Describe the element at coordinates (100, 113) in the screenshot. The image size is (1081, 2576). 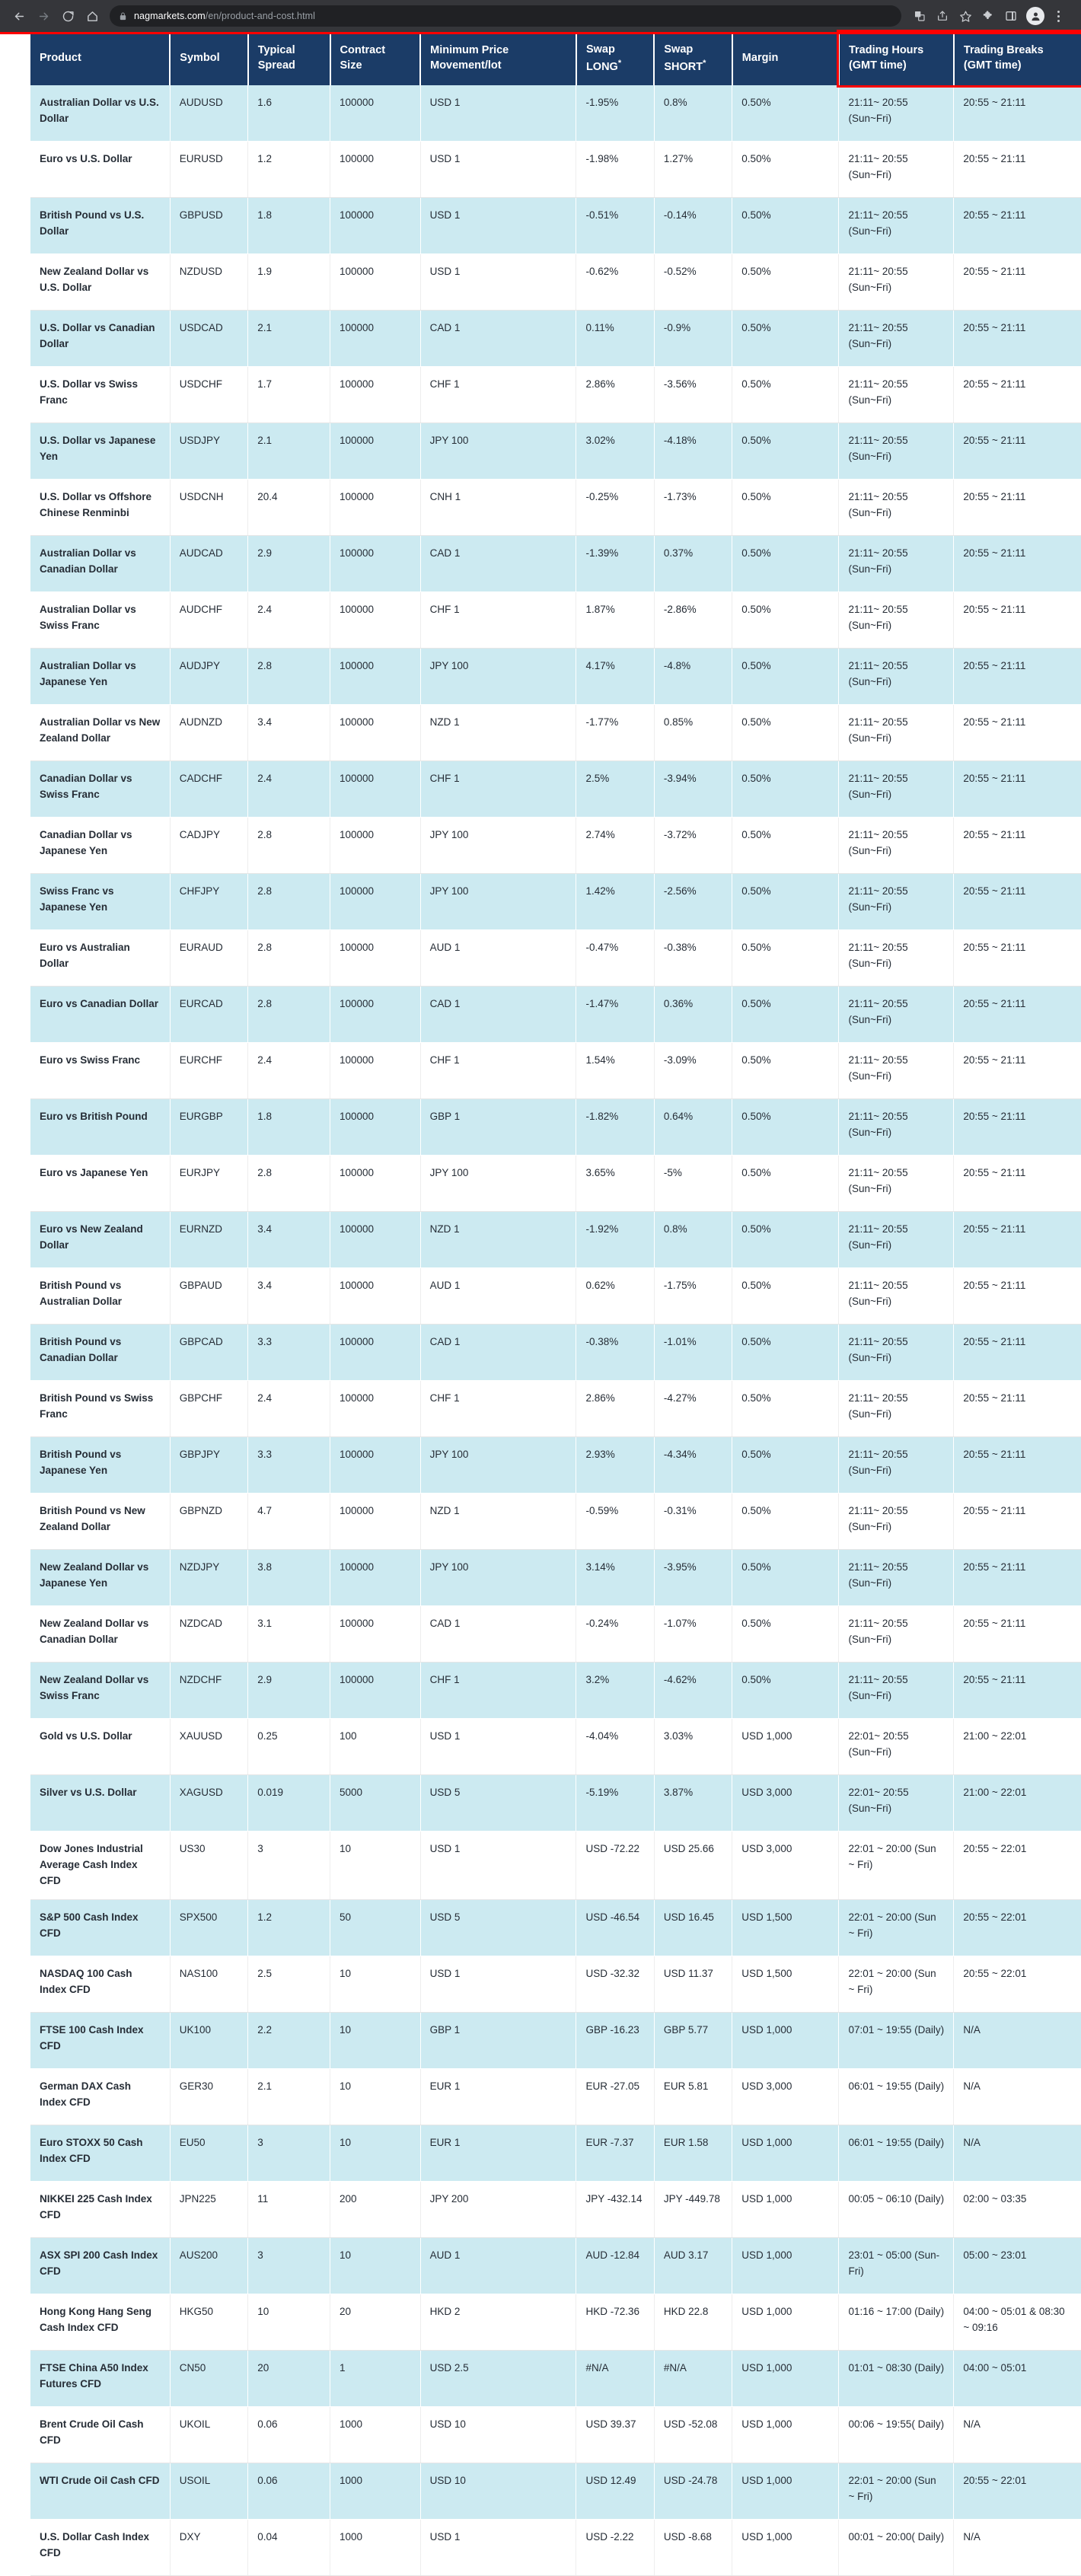
I see `cell-product: Australian Dollar vs U.S. Dollar` at that location.